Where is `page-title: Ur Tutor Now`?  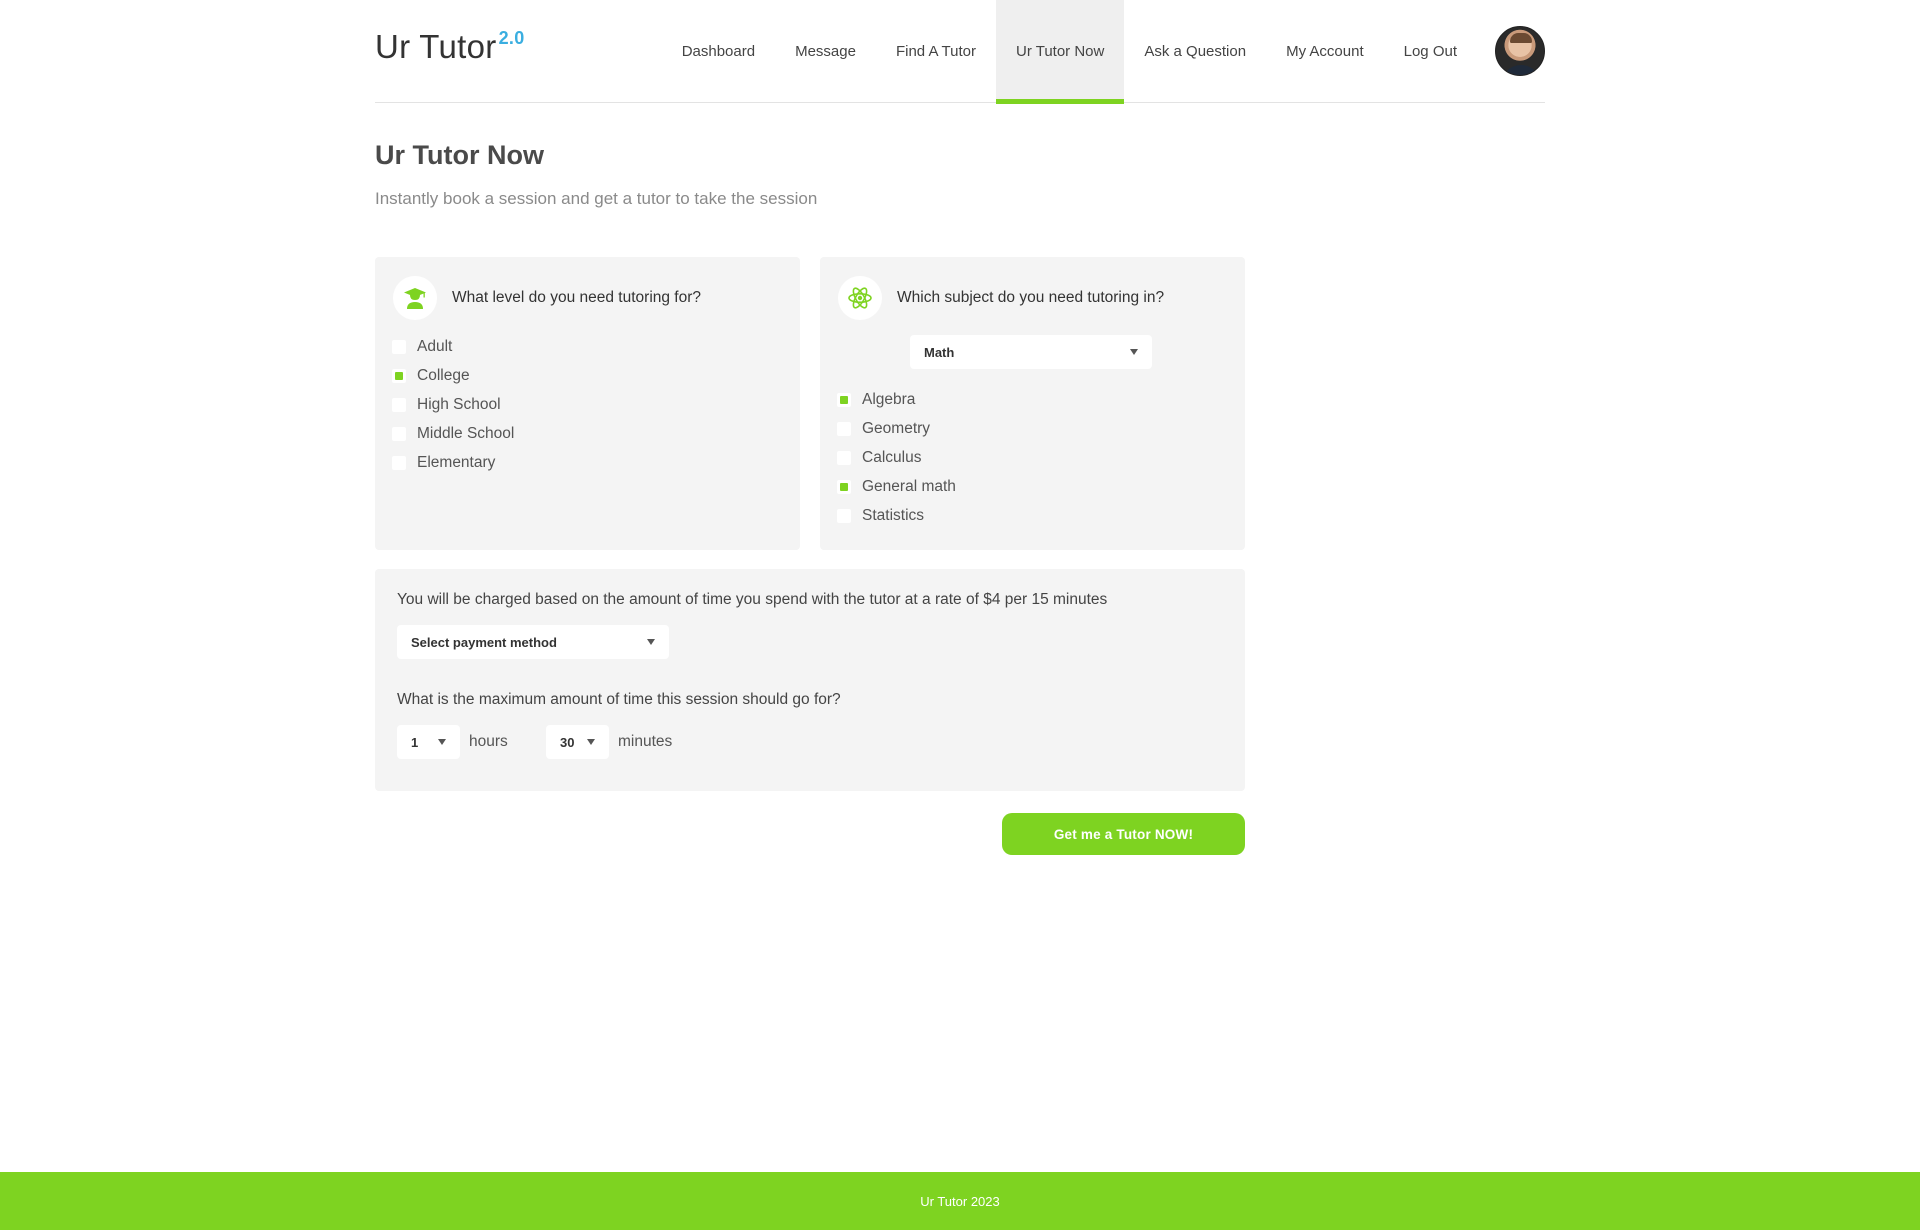 page-title: Ur Tutor Now is located at coordinates (459, 155).